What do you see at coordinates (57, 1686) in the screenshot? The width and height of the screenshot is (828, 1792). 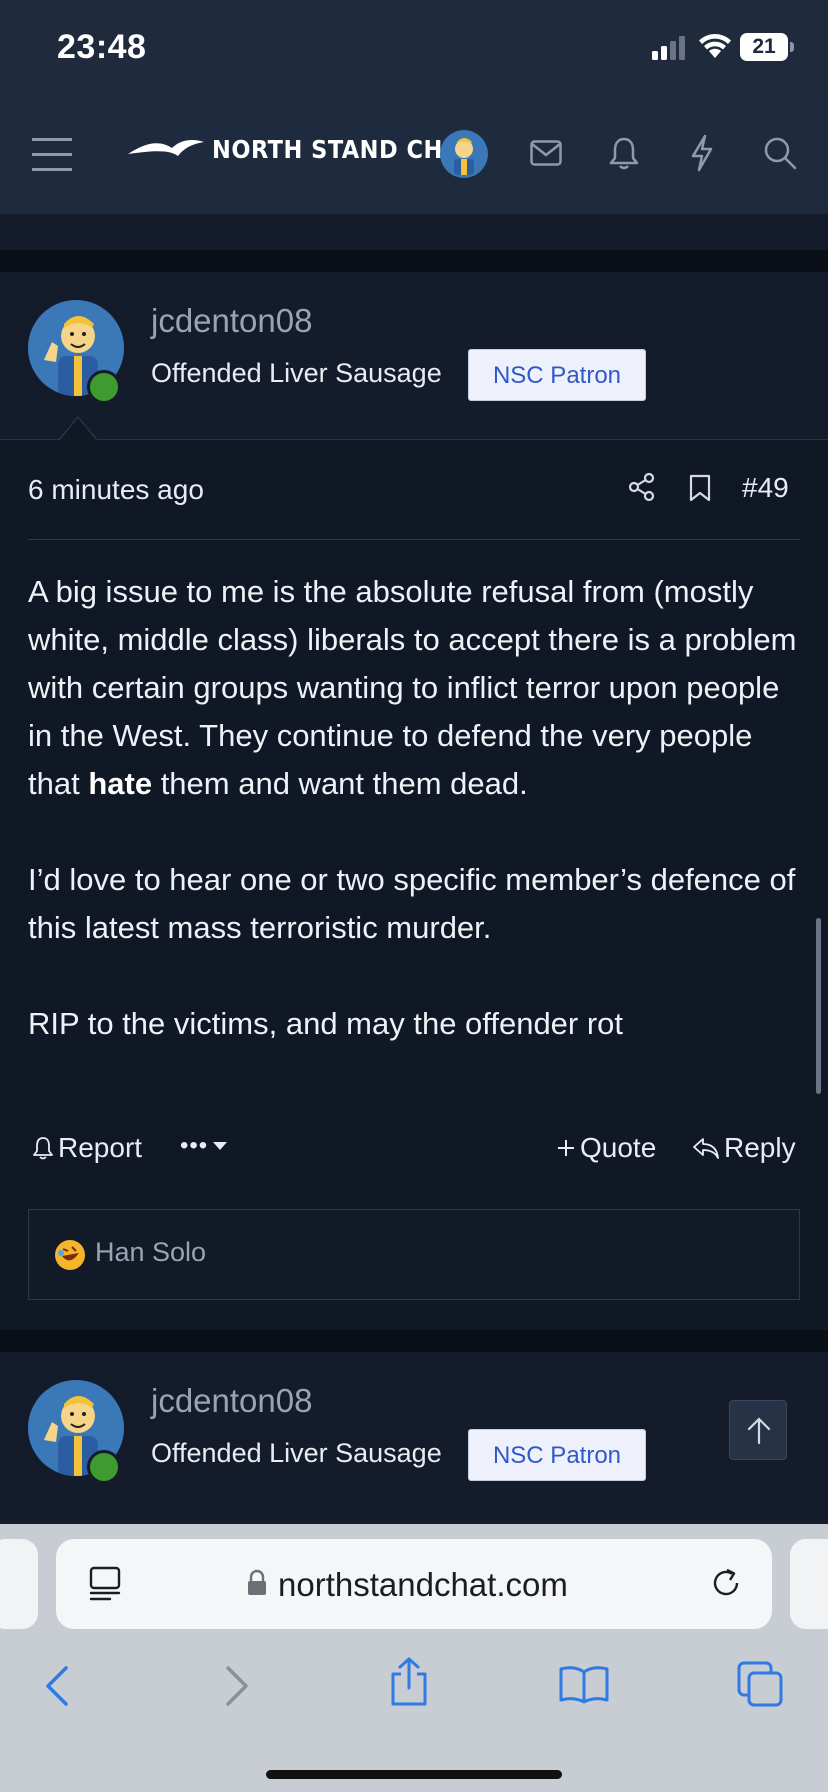 I see `back-chevron-icon` at bounding box center [57, 1686].